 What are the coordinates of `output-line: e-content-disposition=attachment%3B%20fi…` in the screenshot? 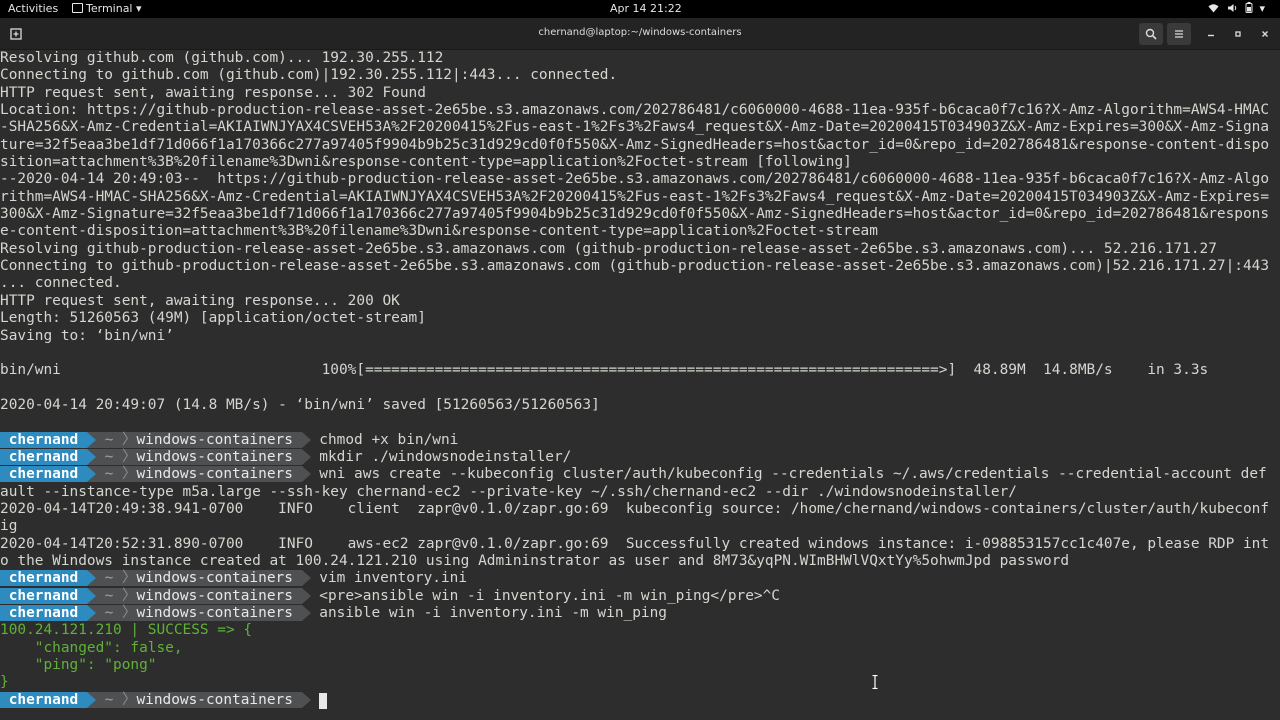 It's located at (439, 231).